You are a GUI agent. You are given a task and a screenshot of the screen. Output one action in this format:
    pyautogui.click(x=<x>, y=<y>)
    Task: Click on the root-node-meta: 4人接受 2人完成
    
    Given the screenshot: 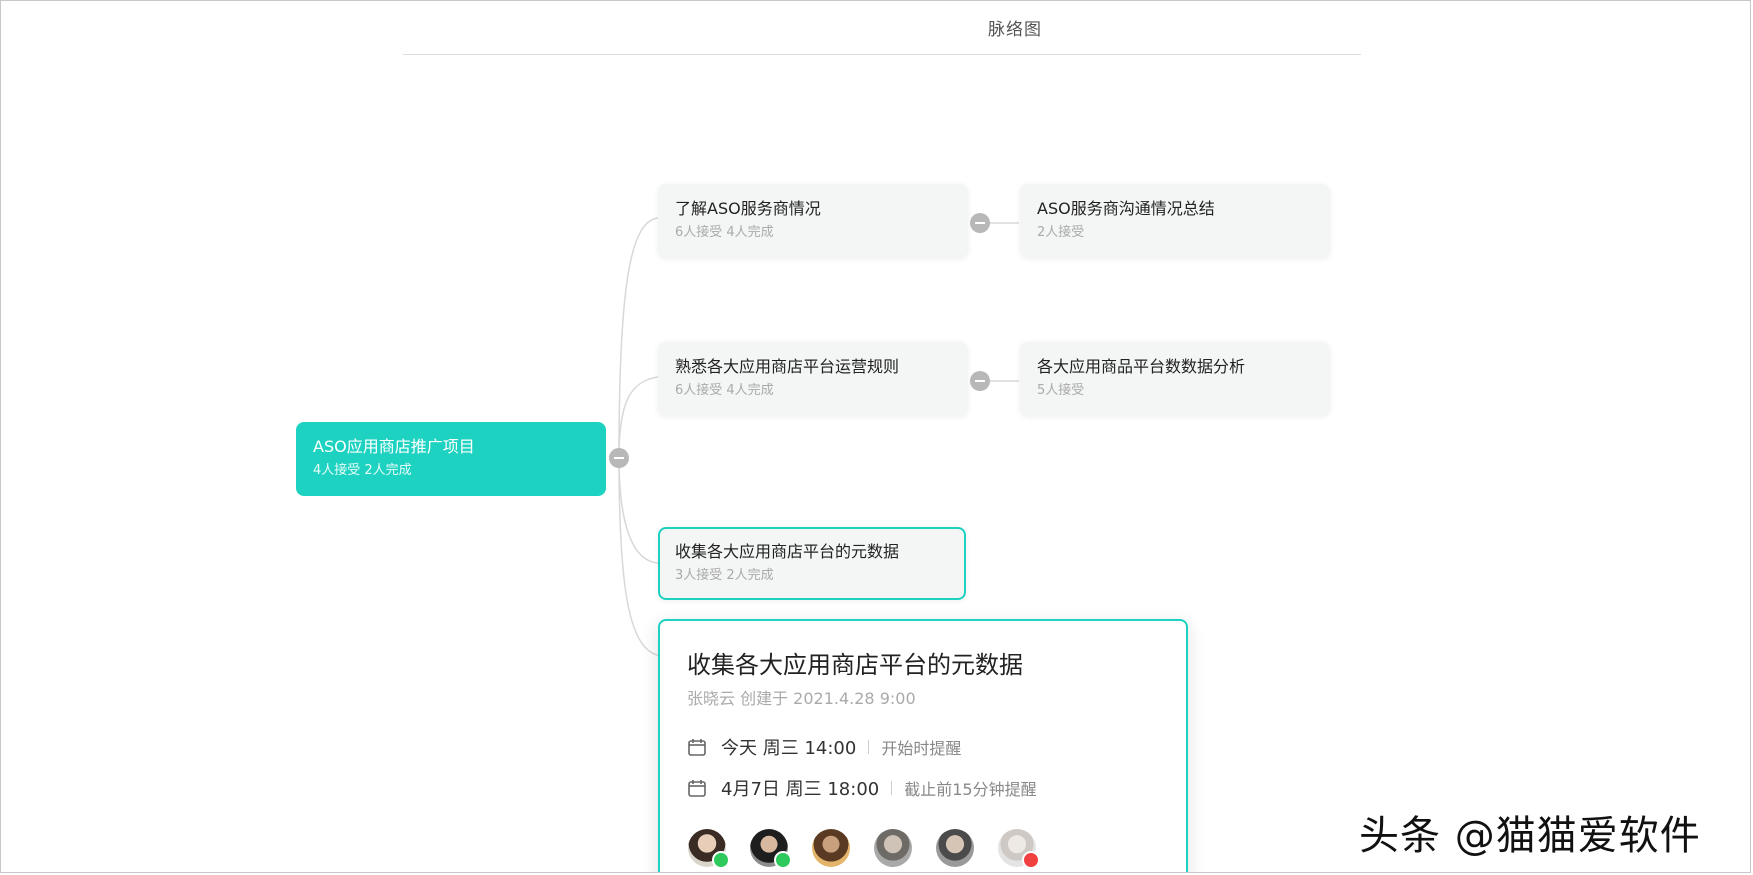 What is the action you would take?
    pyautogui.click(x=362, y=470)
    